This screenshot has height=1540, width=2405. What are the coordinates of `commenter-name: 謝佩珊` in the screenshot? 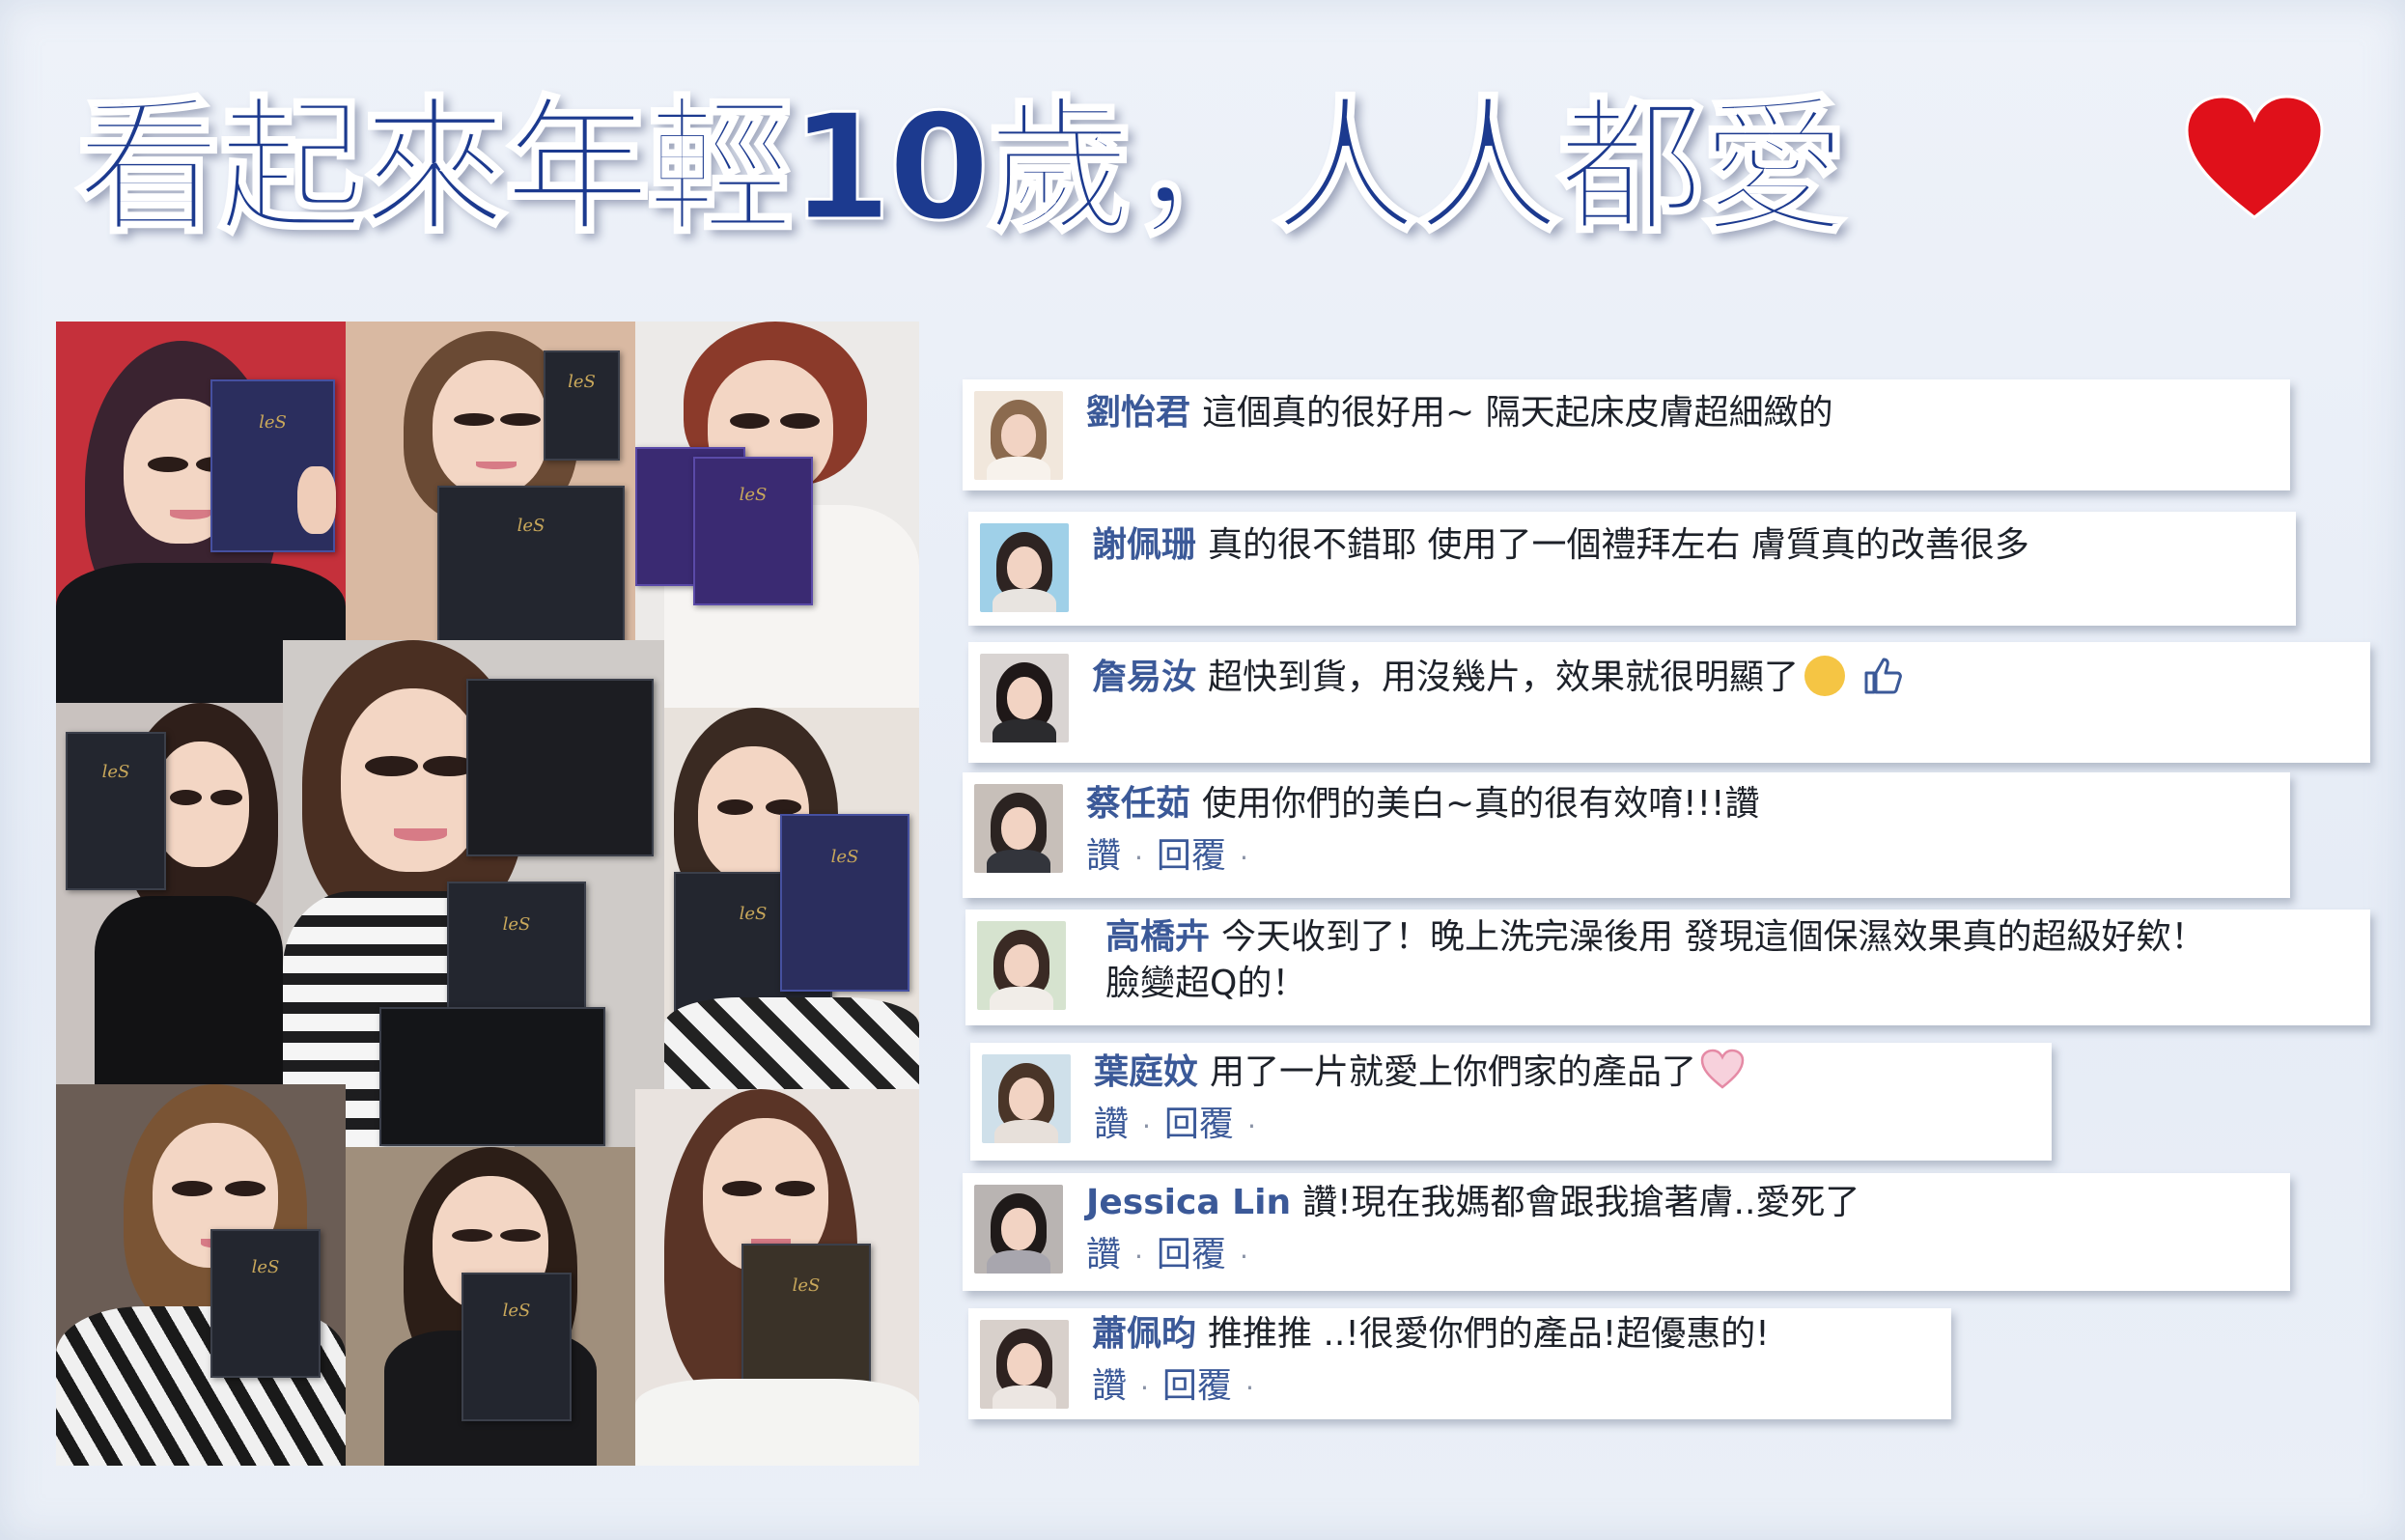 It's located at (1144, 545).